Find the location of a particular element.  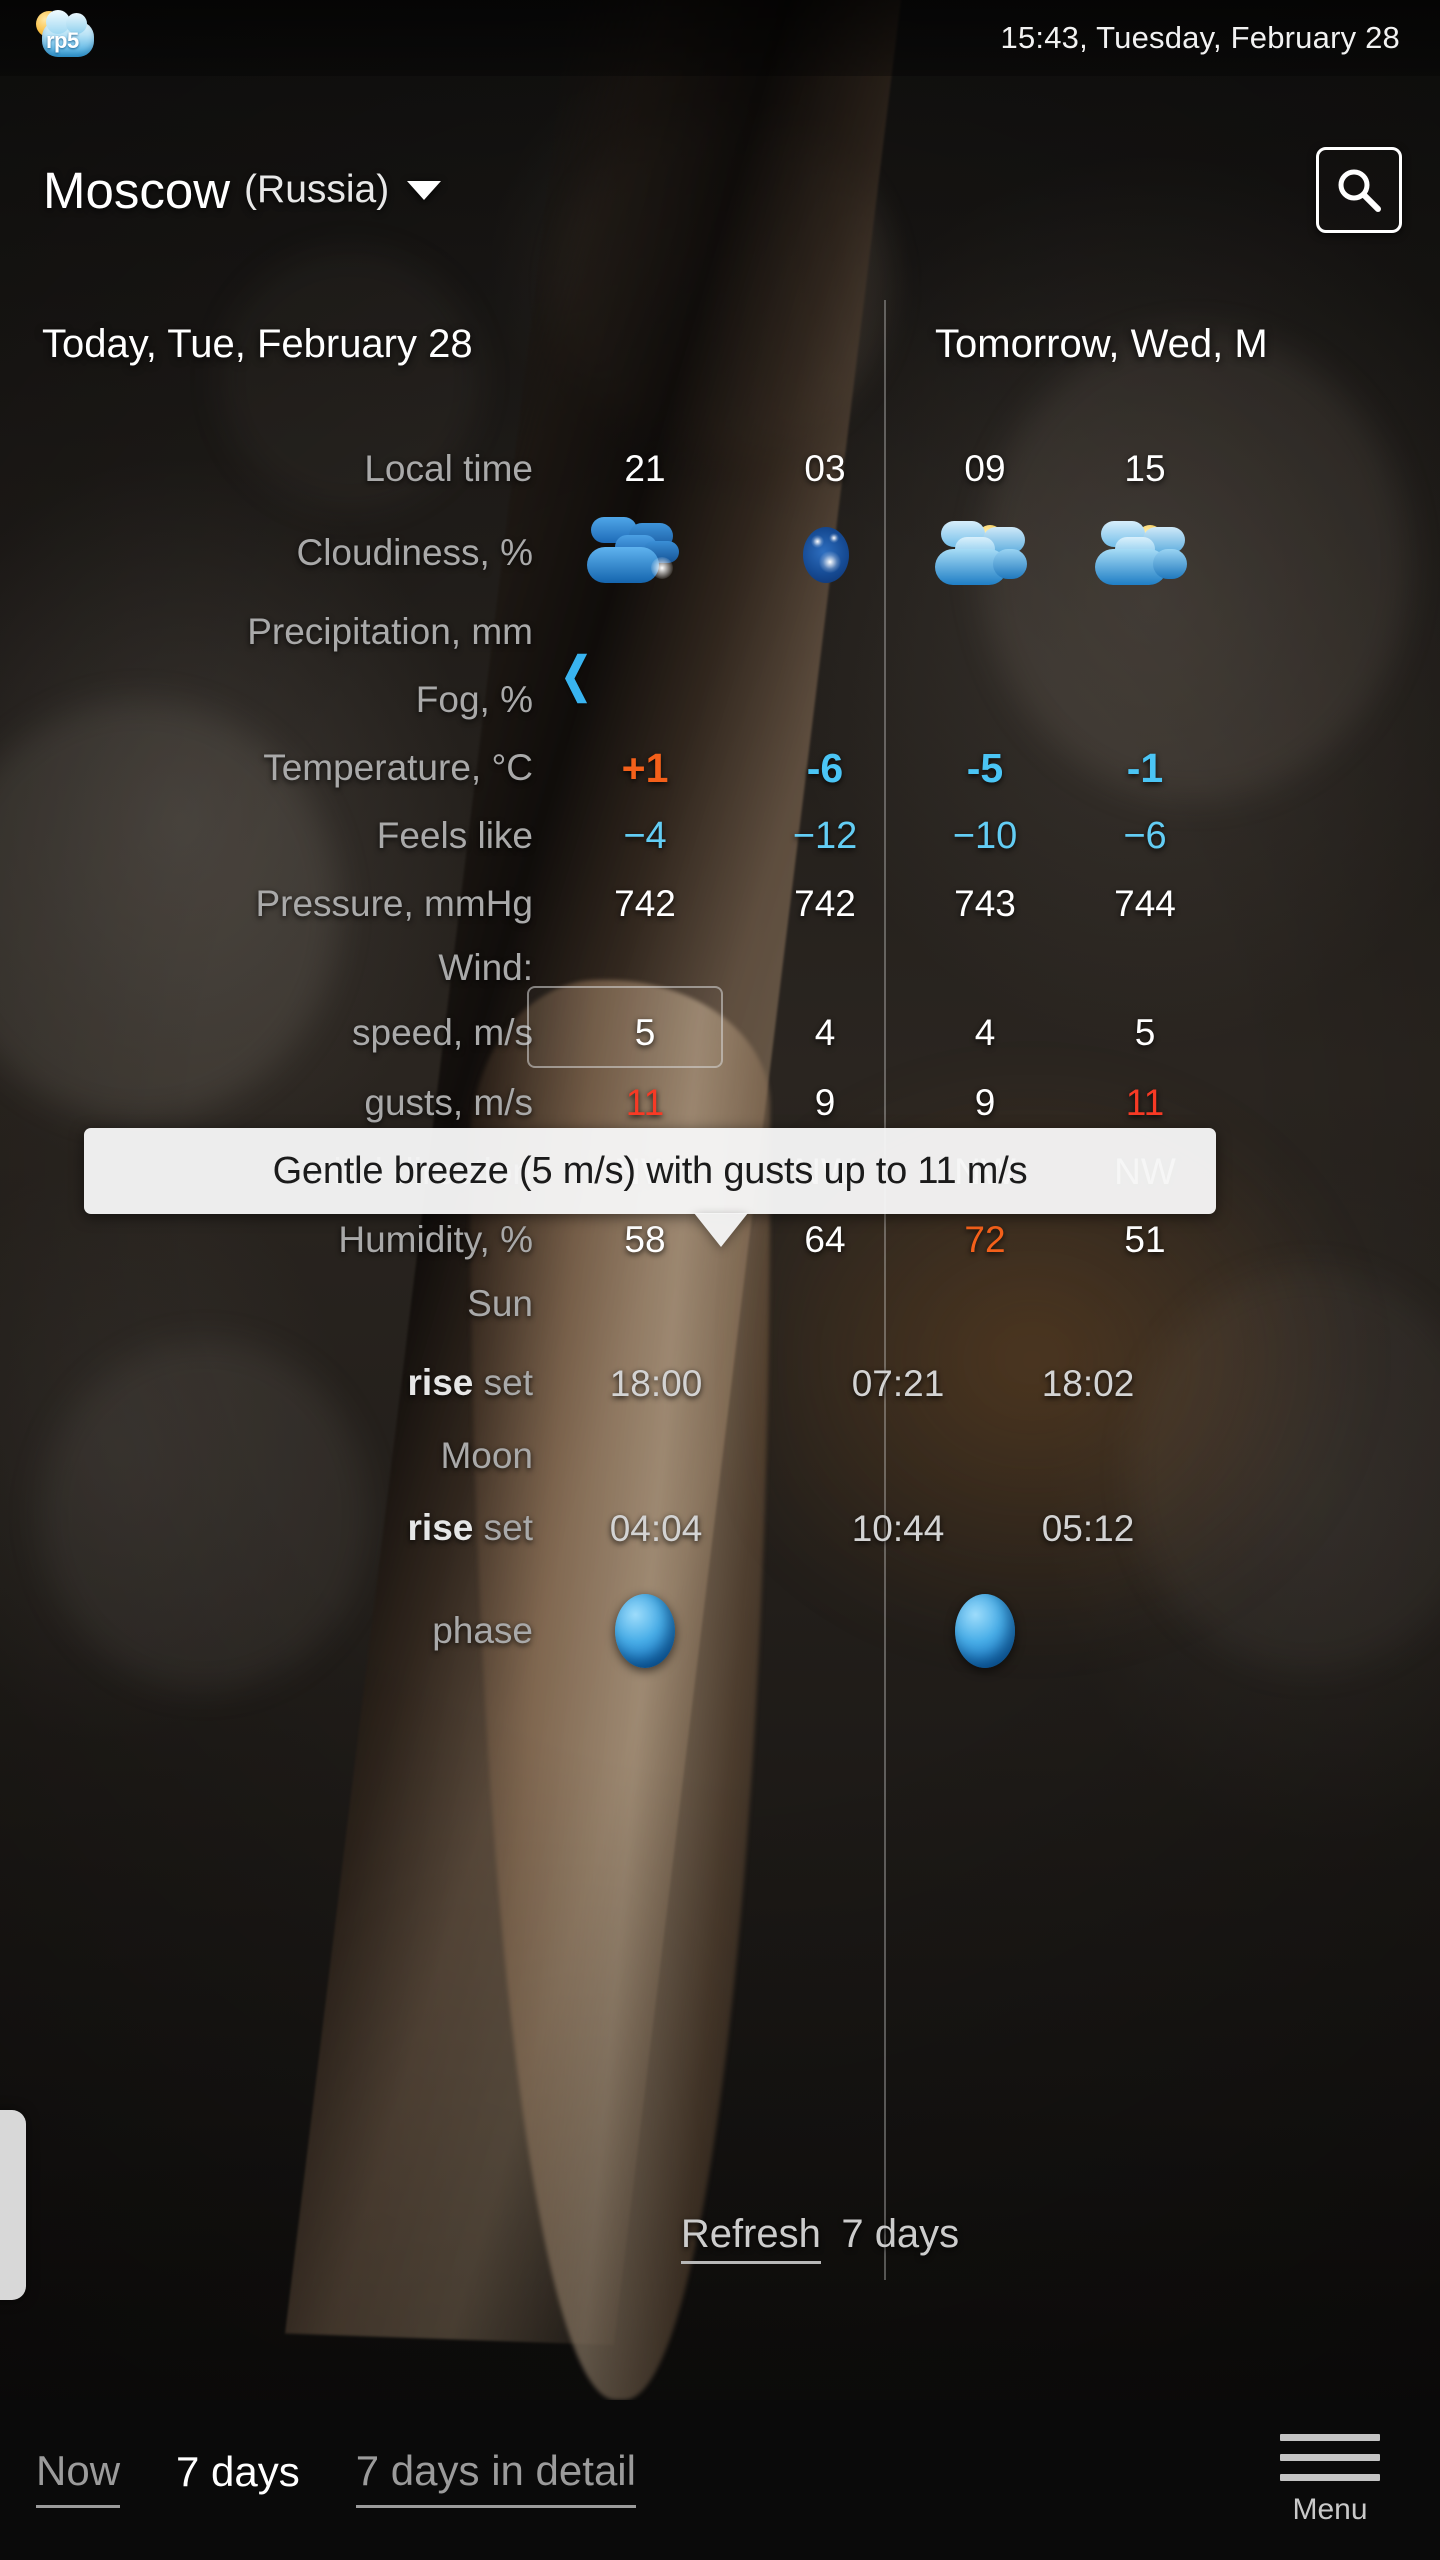

moon-rise-tomorrow: 10:44 is located at coordinates (898, 1528).